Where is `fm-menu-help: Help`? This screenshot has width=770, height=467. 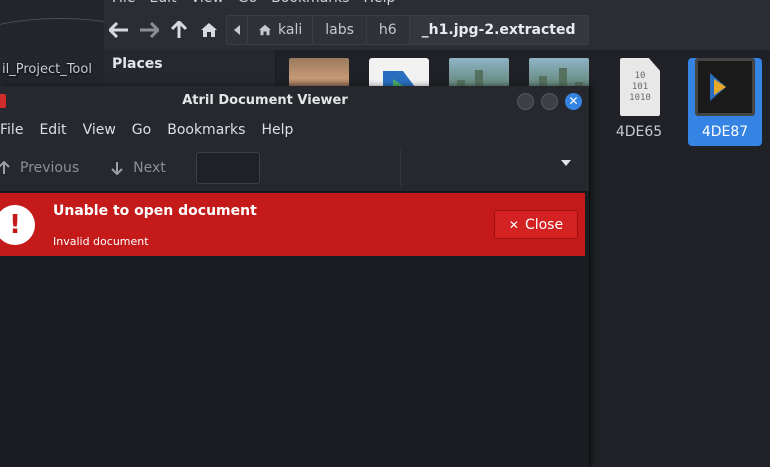 fm-menu-help: Help is located at coordinates (379, 4).